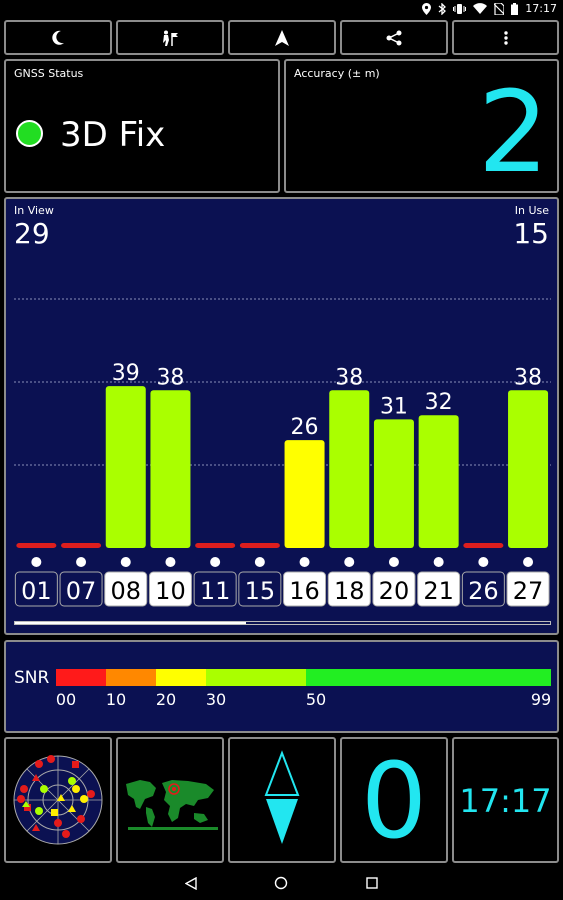 Image resolution: width=563 pixels, height=900 pixels. I want to click on navigation-arrow-icon, so click(282, 37).